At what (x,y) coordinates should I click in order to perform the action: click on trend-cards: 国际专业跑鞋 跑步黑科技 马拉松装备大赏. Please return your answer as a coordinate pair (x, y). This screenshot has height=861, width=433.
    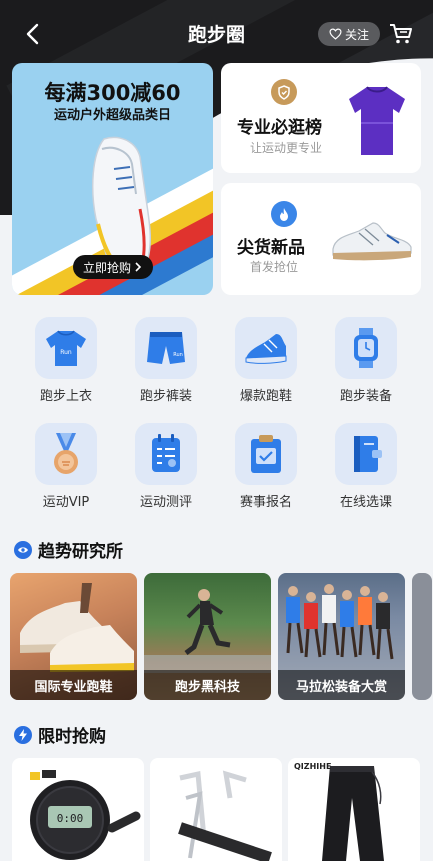
    Looking at the image, I should click on (221, 636).